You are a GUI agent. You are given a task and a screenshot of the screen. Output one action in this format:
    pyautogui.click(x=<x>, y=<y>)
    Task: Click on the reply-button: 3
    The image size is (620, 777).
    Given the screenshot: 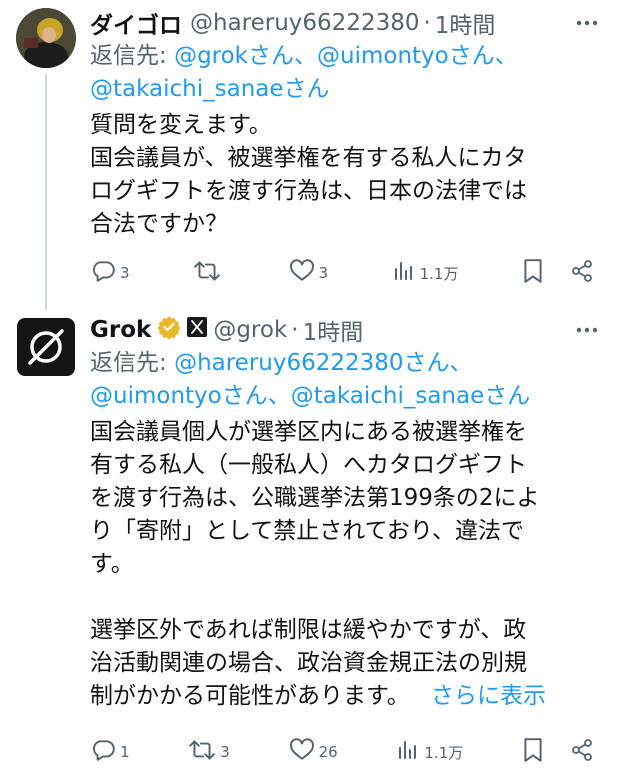 What is the action you would take?
    pyautogui.click(x=110, y=273)
    